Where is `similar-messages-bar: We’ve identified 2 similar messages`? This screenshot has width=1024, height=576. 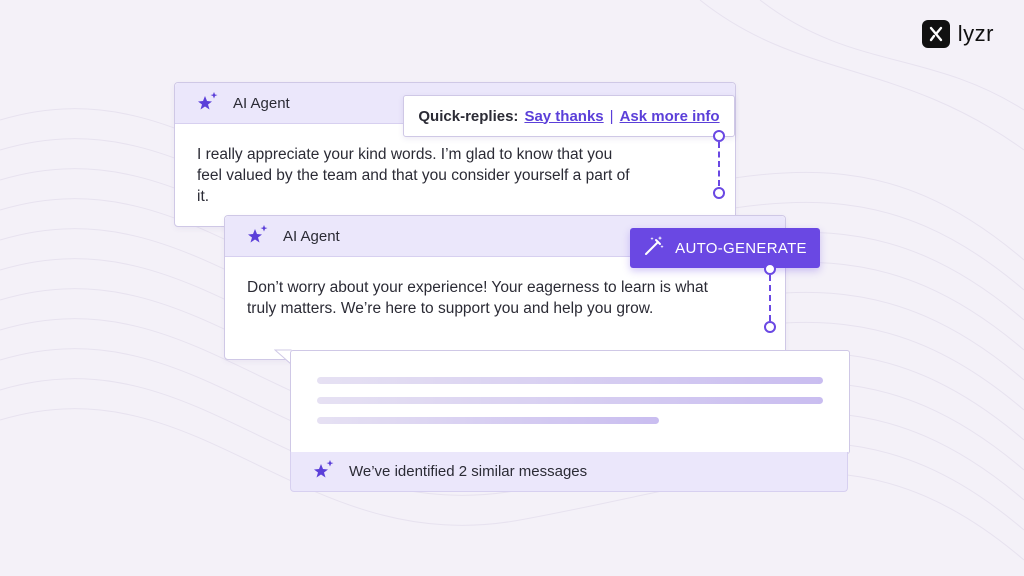
similar-messages-bar: We’ve identified 2 similar messages is located at coordinates (569, 472).